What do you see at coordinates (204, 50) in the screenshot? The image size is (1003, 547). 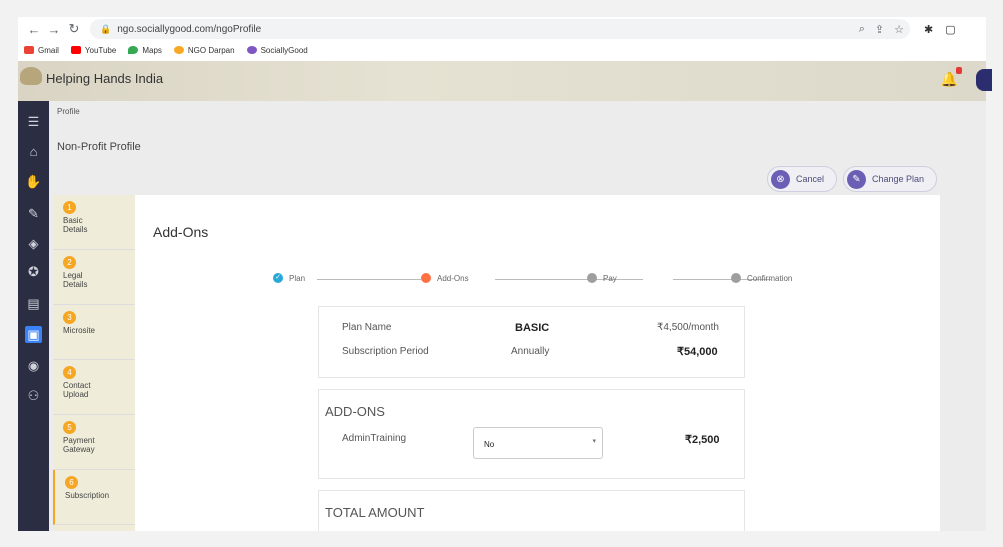 I see `bookmark-ngo-darpan: NGO Darpan` at bounding box center [204, 50].